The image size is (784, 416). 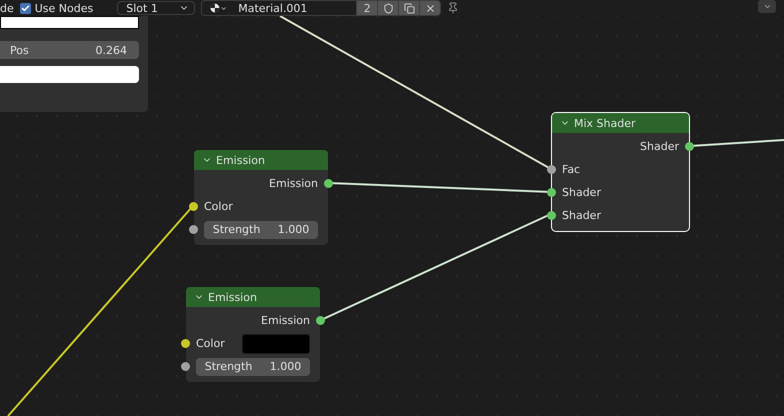 What do you see at coordinates (69, 22) in the screenshot?
I see `color-ramp-bar` at bounding box center [69, 22].